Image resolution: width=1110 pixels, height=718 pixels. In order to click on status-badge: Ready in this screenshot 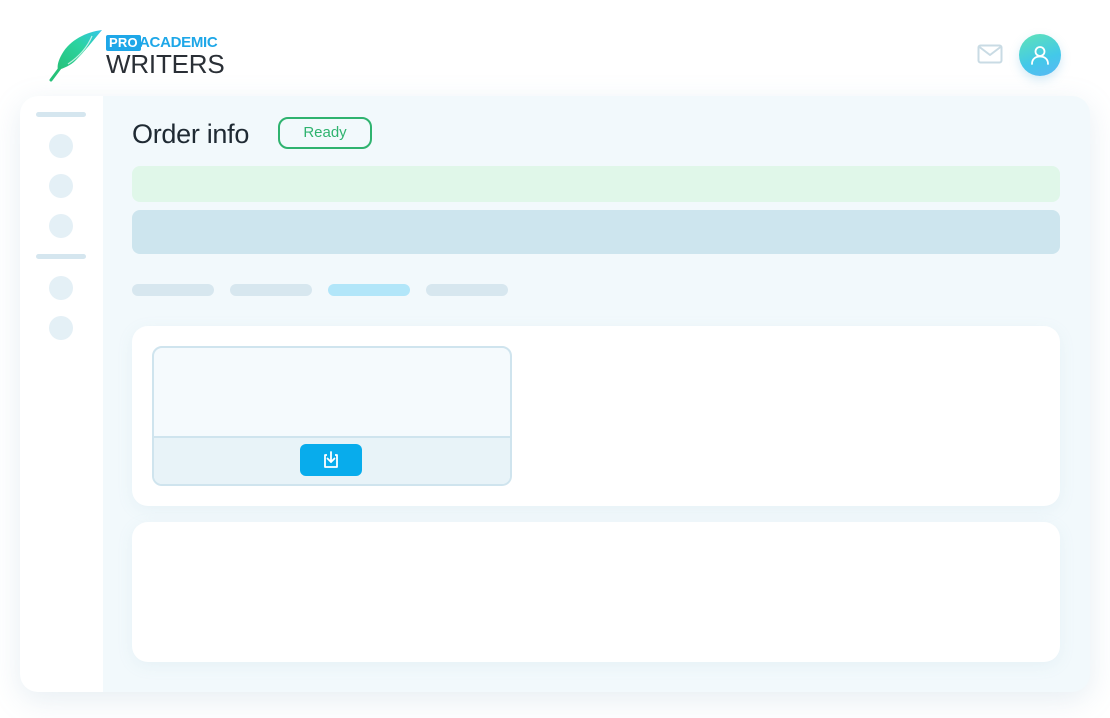, I will do `click(325, 133)`.